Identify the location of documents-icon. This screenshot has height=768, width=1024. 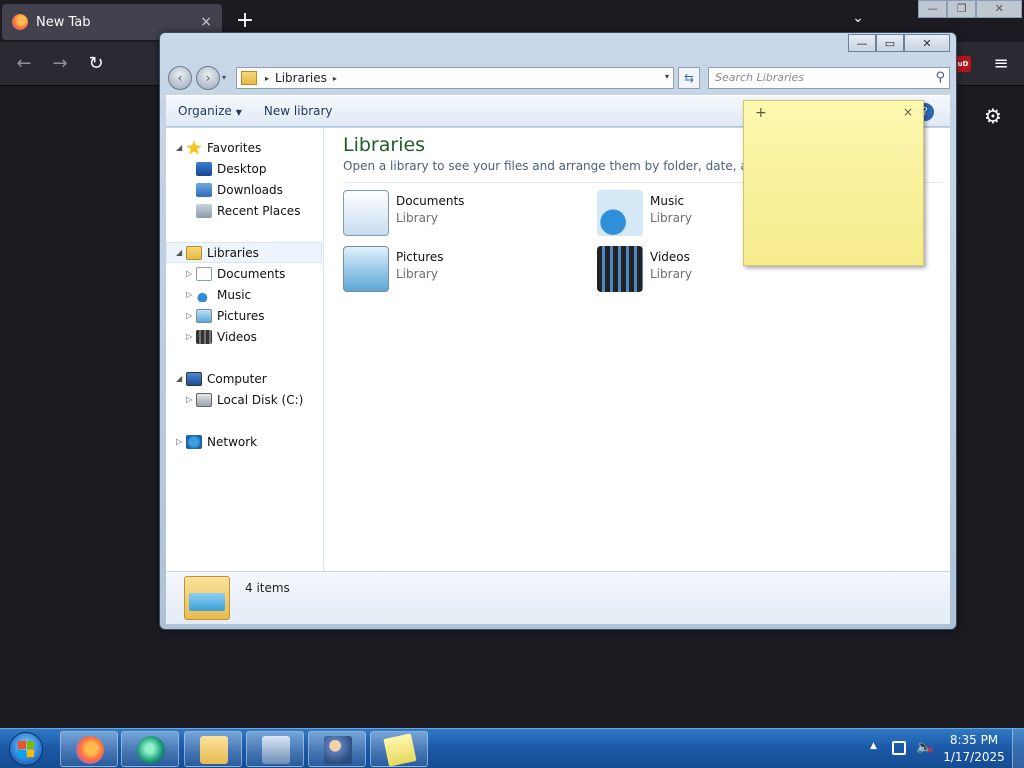
(204, 273).